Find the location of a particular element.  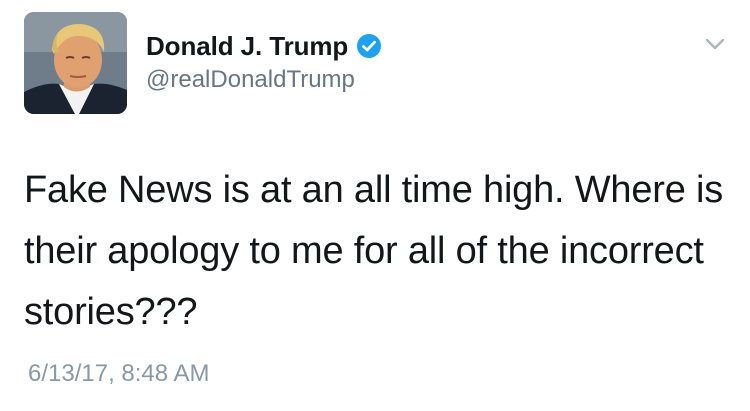

author-name-row: Donald J. Trump is located at coordinates (264, 46).